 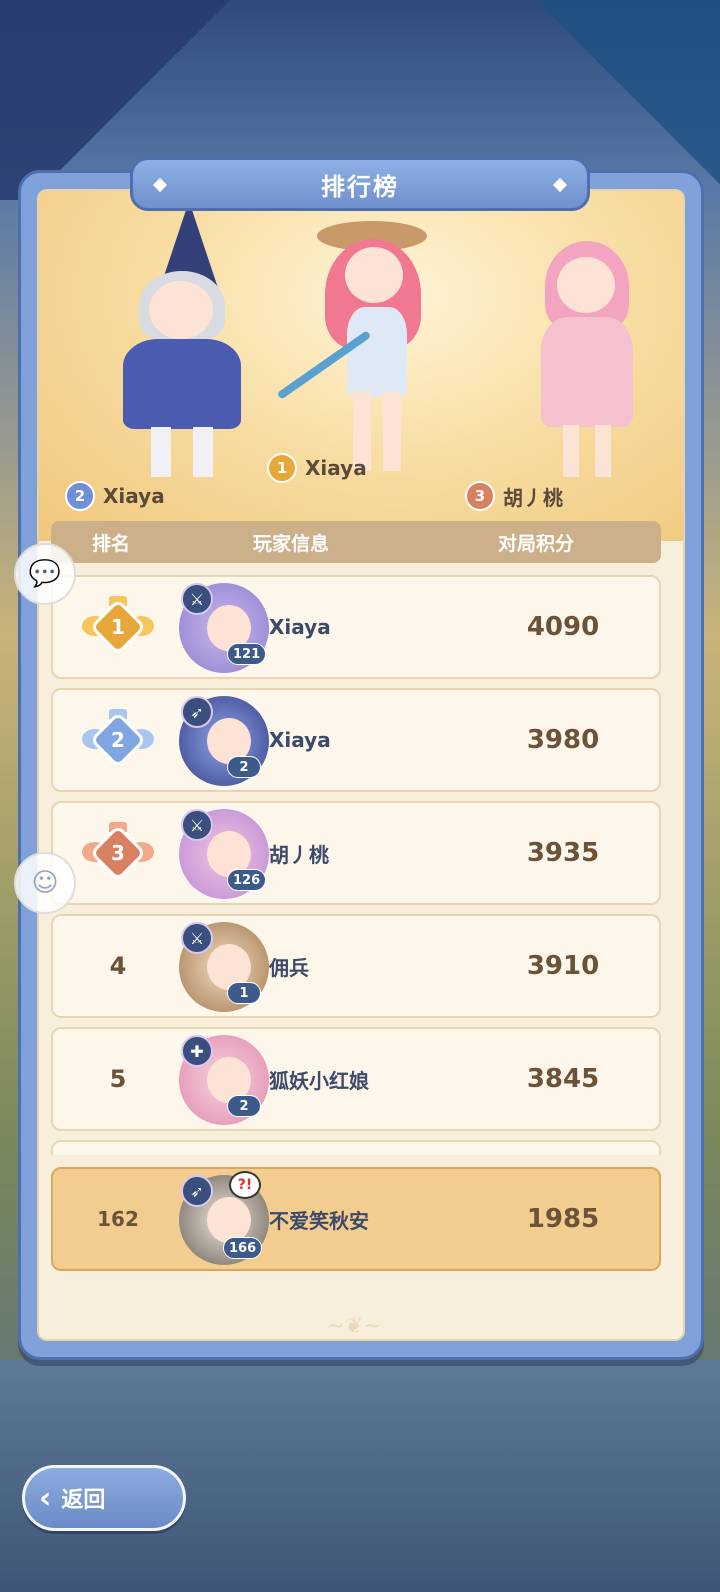 What do you see at coordinates (563, 1219) in the screenshot?
I see `my-score: 1985` at bounding box center [563, 1219].